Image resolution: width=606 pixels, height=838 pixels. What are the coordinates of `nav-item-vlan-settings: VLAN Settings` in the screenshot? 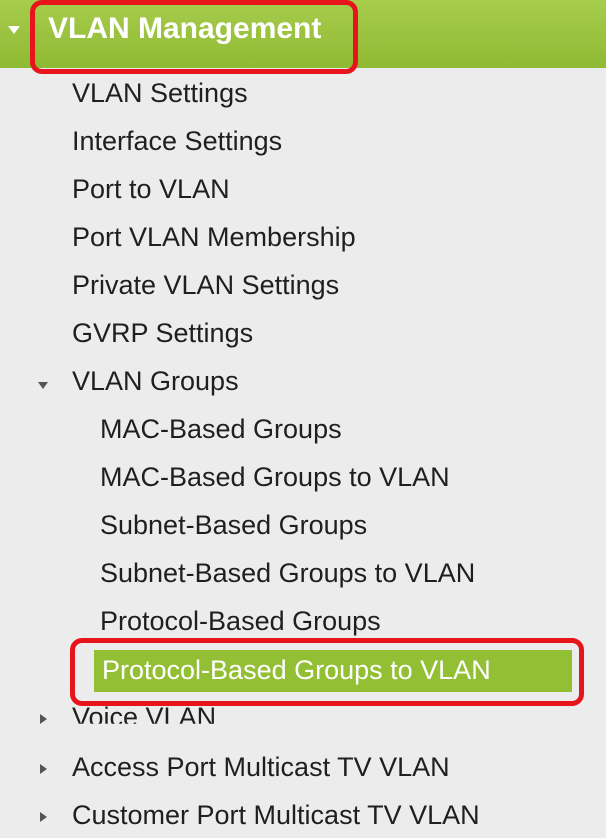 It's located at (160, 93).